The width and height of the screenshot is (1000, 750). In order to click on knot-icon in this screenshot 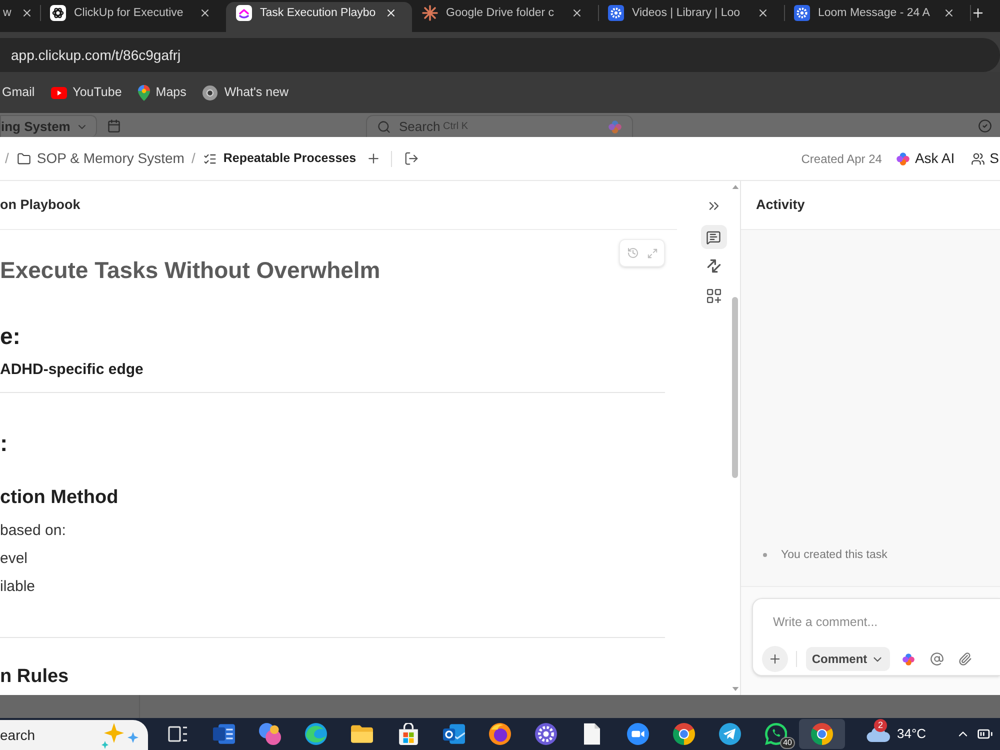, I will do `click(58, 13)`.